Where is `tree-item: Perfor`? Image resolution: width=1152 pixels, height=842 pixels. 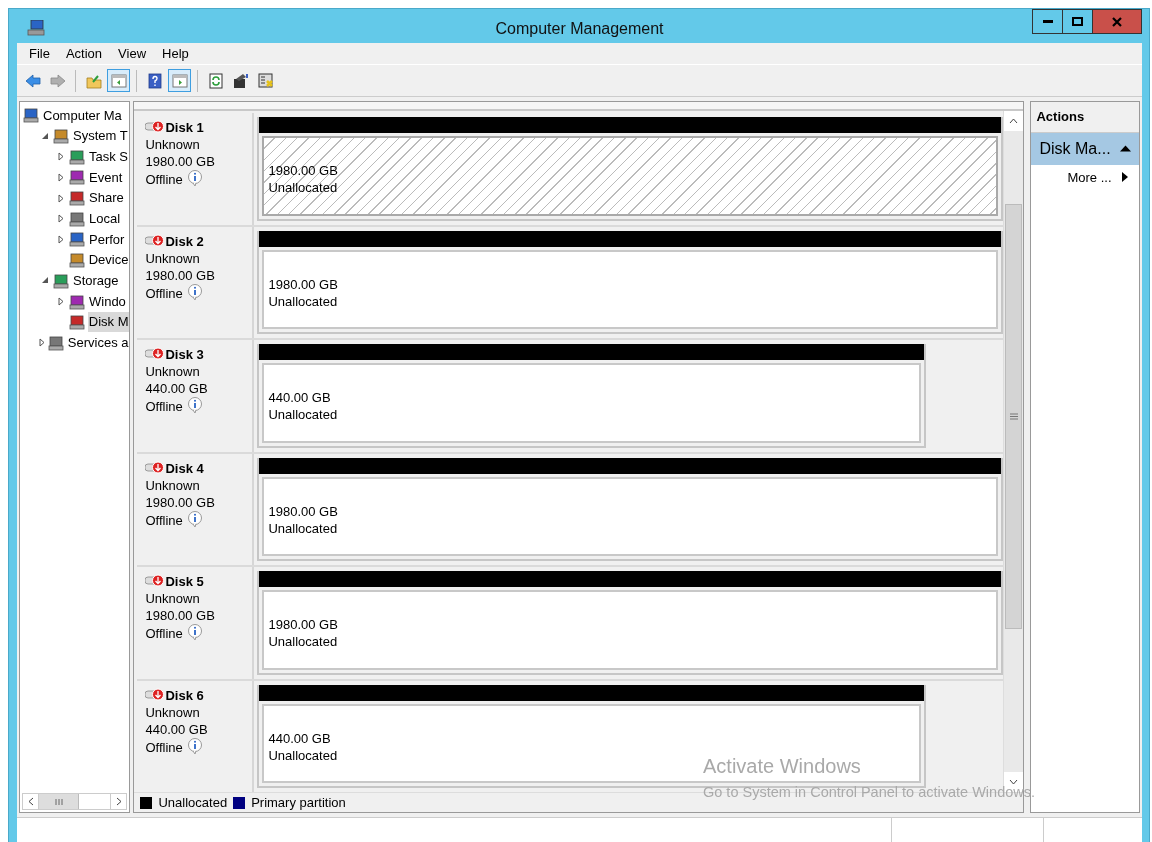 tree-item: Perfor is located at coordinates (107, 239).